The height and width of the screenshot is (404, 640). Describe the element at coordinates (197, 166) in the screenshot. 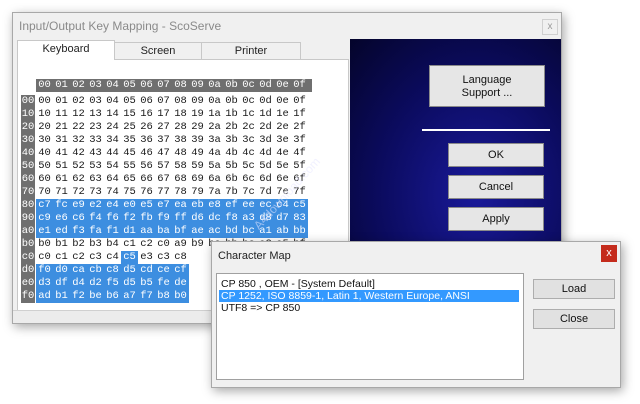

I see `grid-cell: 59` at that location.